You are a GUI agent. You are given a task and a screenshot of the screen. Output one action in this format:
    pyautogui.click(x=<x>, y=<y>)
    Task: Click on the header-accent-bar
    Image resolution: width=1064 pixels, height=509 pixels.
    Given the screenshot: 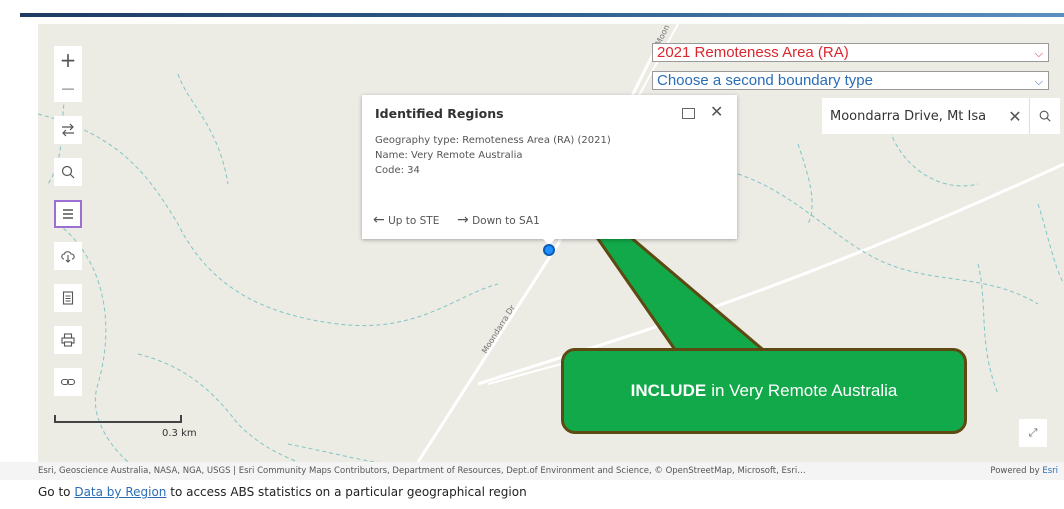 What is the action you would take?
    pyautogui.click(x=542, y=15)
    